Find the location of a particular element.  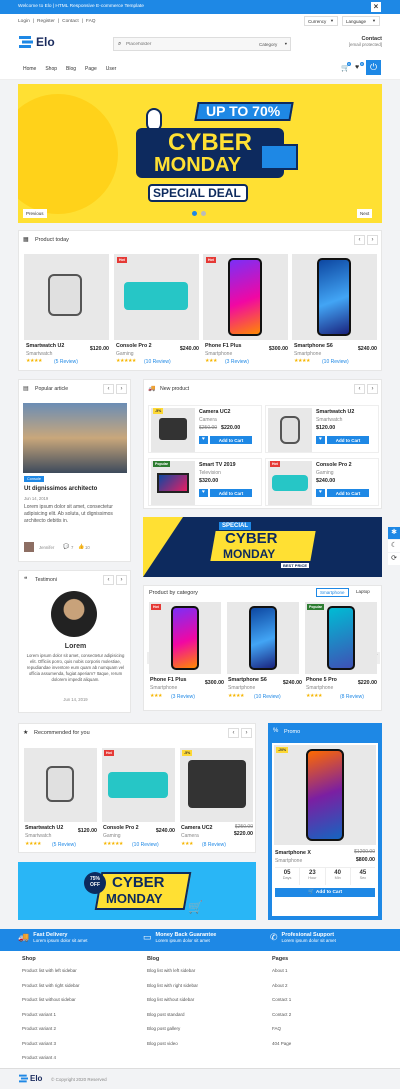

footer-link: FAQ is located at coordinates (281, 1033).